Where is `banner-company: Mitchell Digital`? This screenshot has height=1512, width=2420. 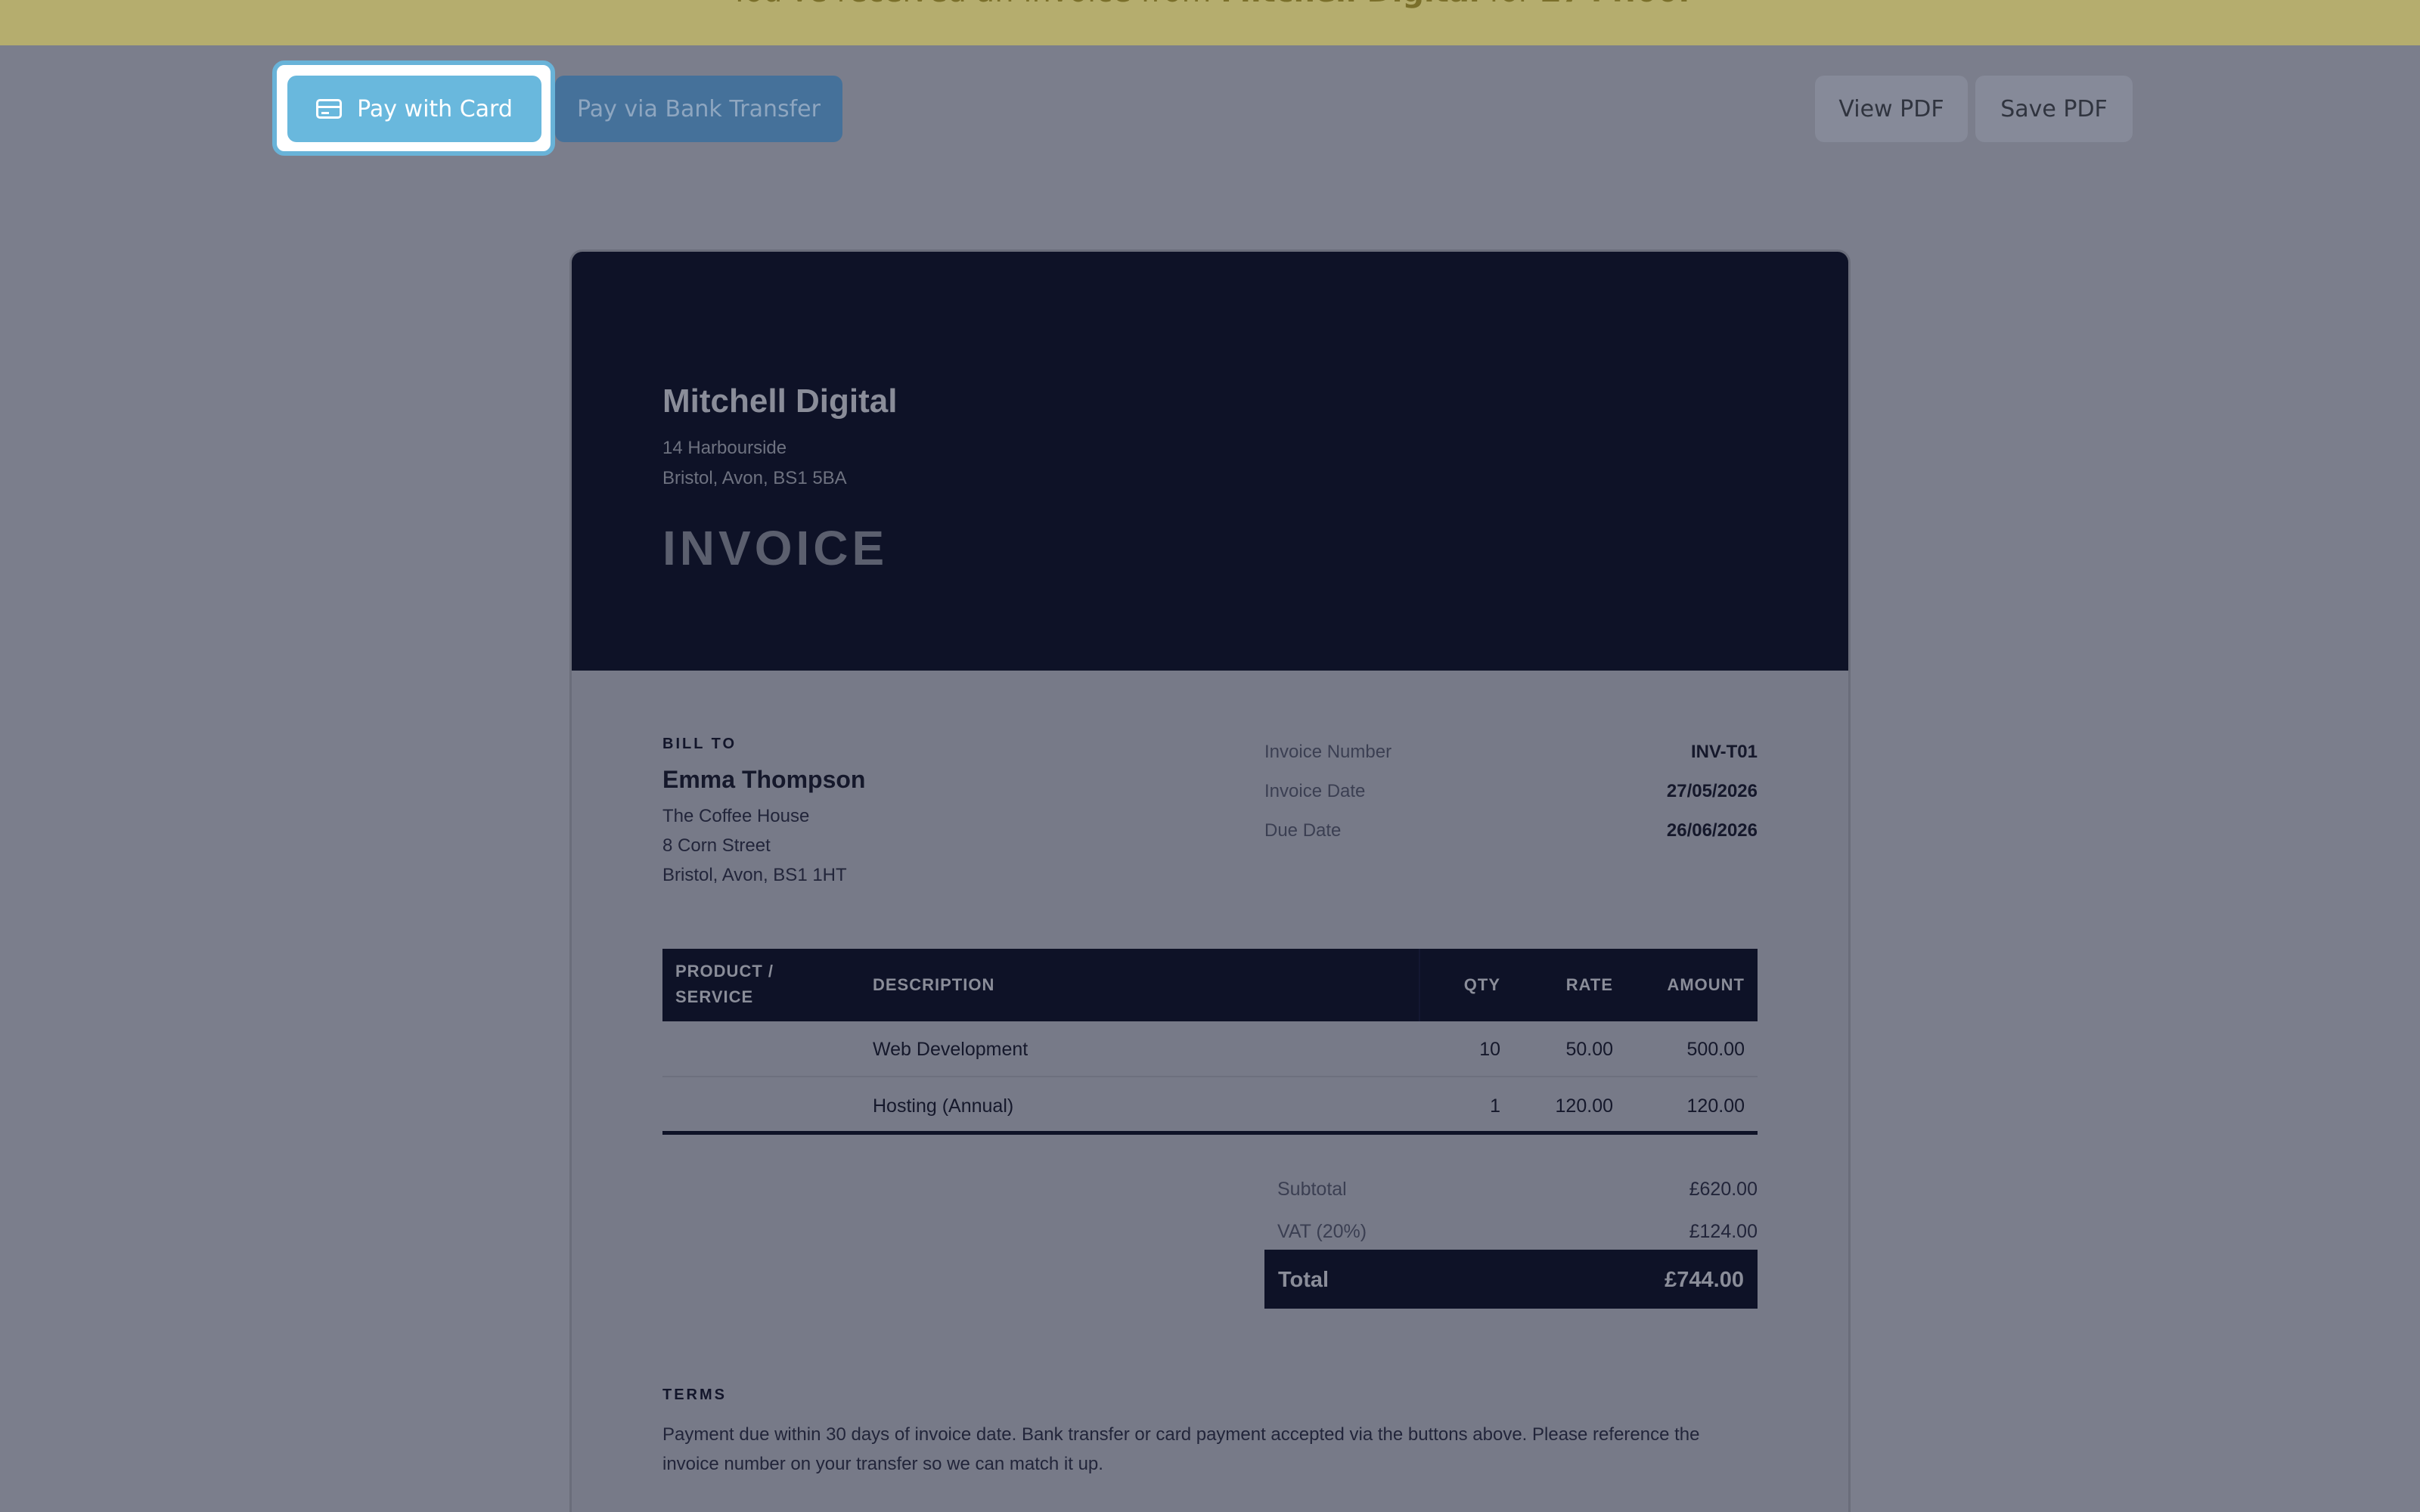 banner-company: Mitchell Digital is located at coordinates (1350, 4).